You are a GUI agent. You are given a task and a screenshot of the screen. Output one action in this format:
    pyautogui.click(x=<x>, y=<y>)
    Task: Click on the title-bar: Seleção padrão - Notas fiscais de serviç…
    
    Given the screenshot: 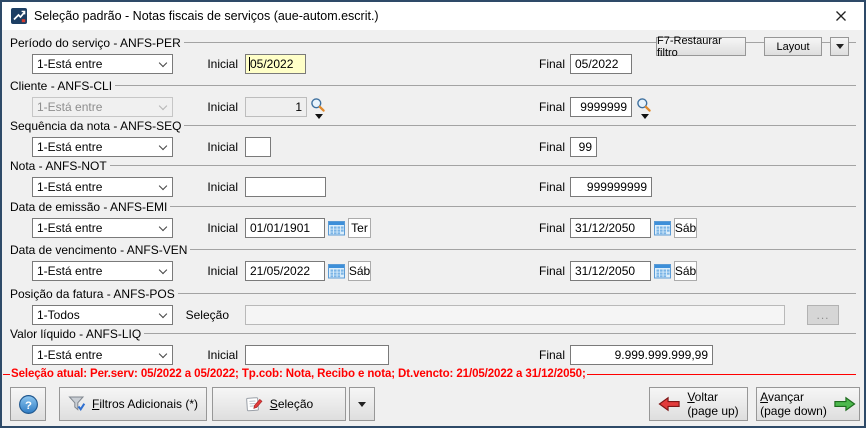 What is the action you would take?
    pyautogui.click(x=433, y=16)
    